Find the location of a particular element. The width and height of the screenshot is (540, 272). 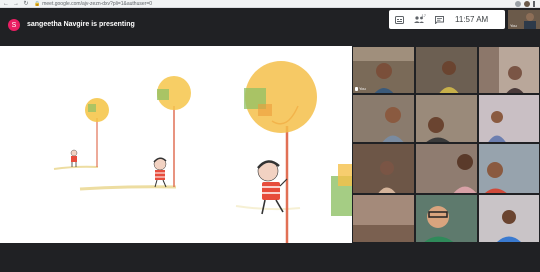

captions-icon is located at coordinates (399, 19).